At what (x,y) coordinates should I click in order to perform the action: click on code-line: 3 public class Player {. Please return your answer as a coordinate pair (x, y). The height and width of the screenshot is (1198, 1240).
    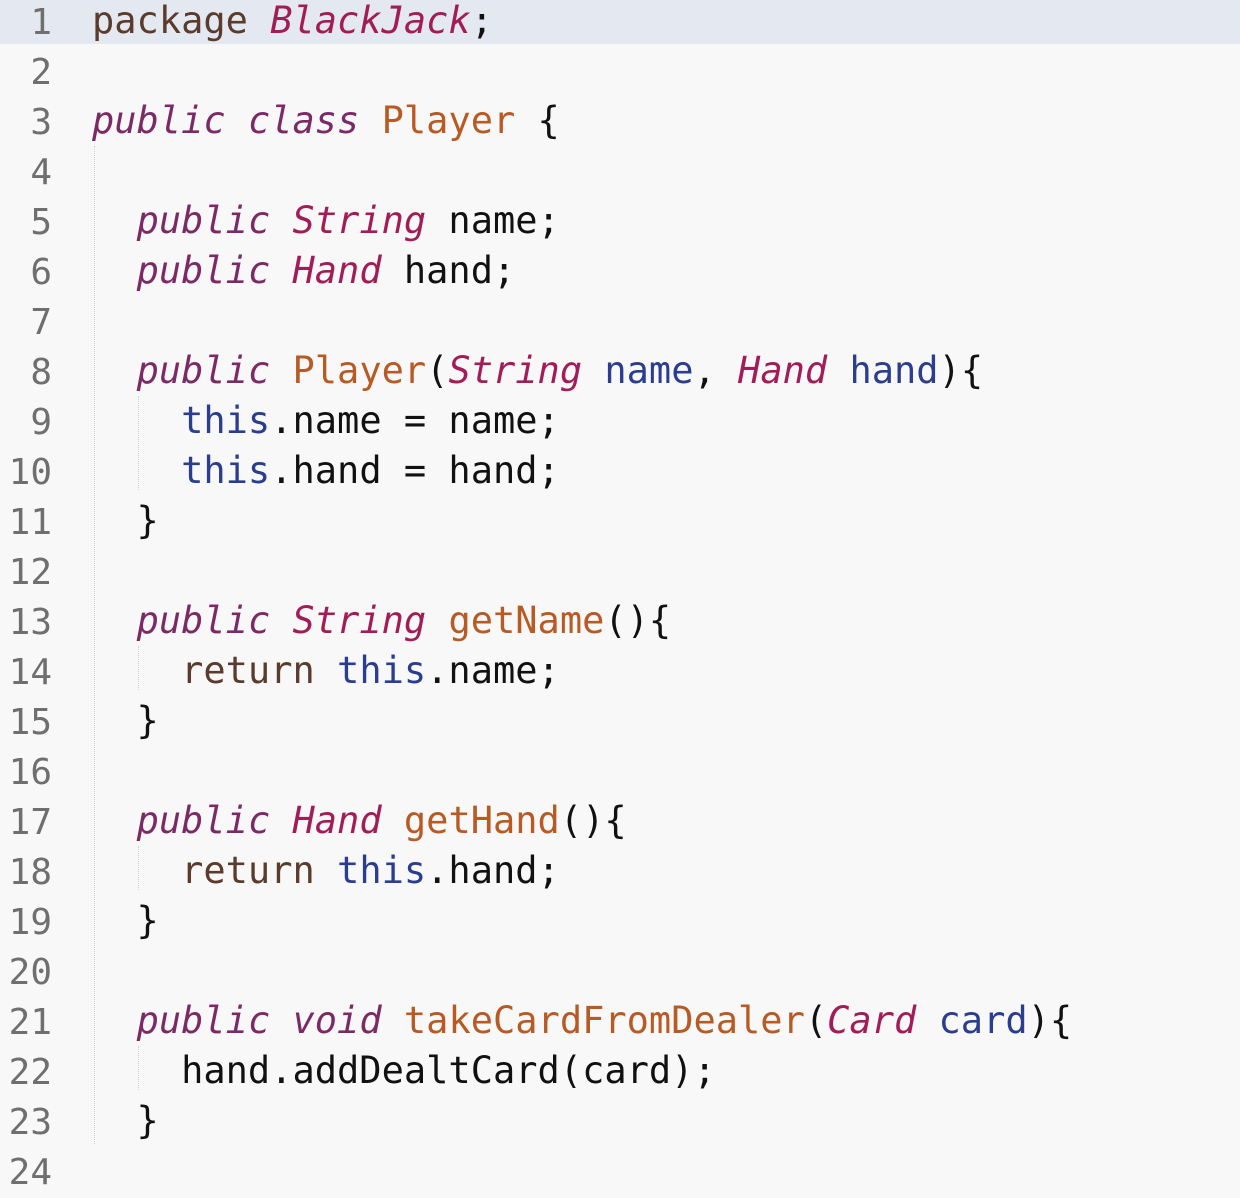
    Looking at the image, I should click on (620, 123).